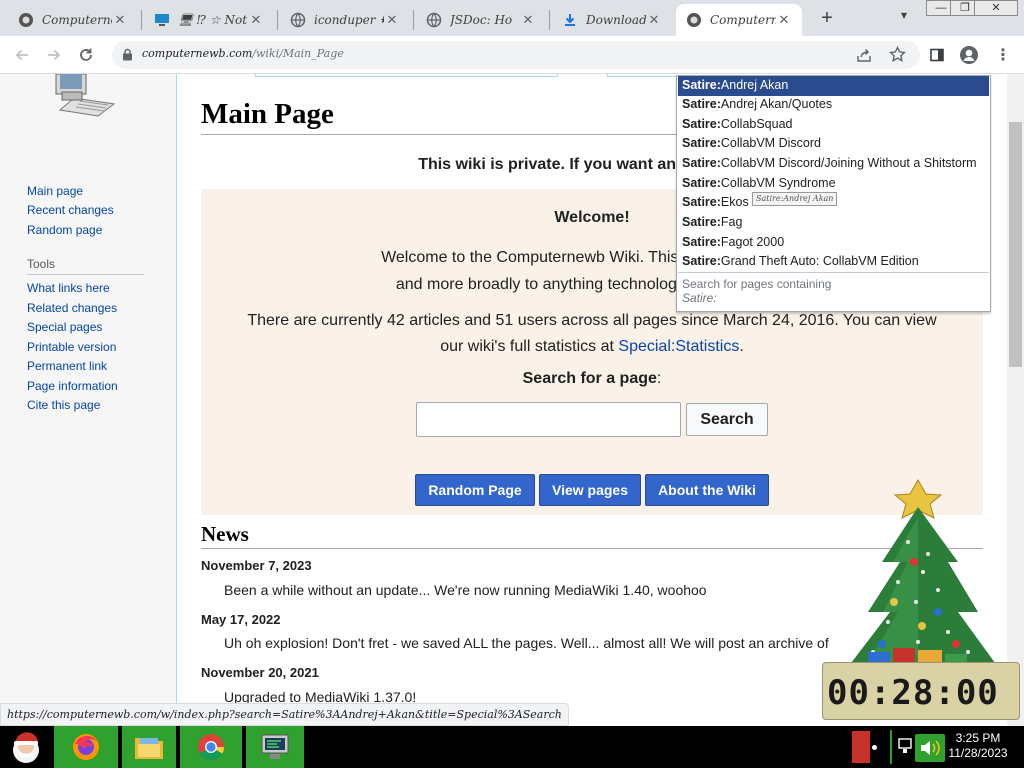  I want to click on taskbar-monitor-app, so click(275, 747).